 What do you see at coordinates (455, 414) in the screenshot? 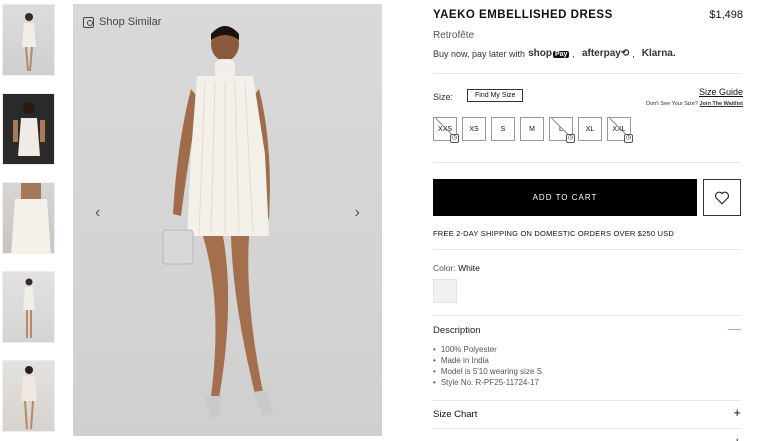
I see `size-chart-heading: Size Chart` at bounding box center [455, 414].